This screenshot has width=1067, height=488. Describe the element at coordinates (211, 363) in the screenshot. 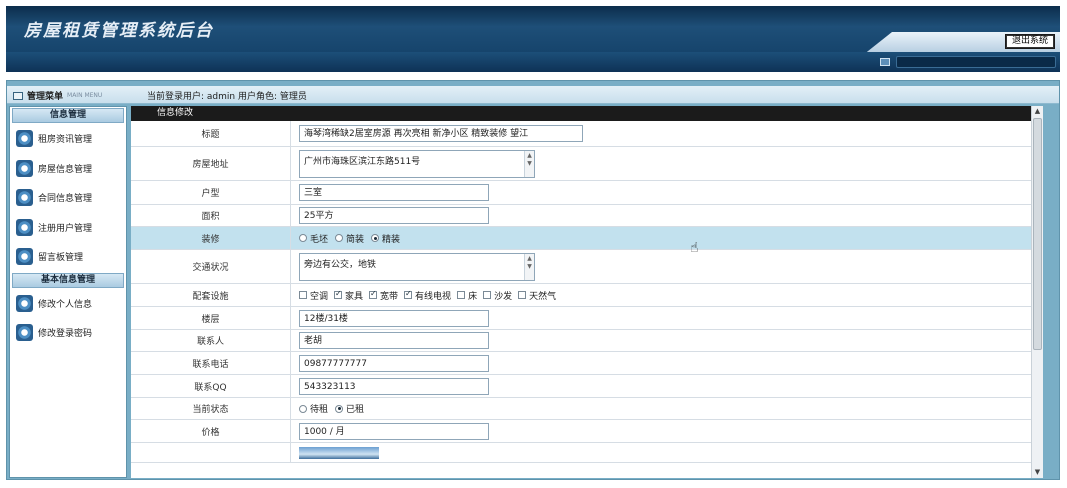

I see `phone-label: 联系电话` at that location.